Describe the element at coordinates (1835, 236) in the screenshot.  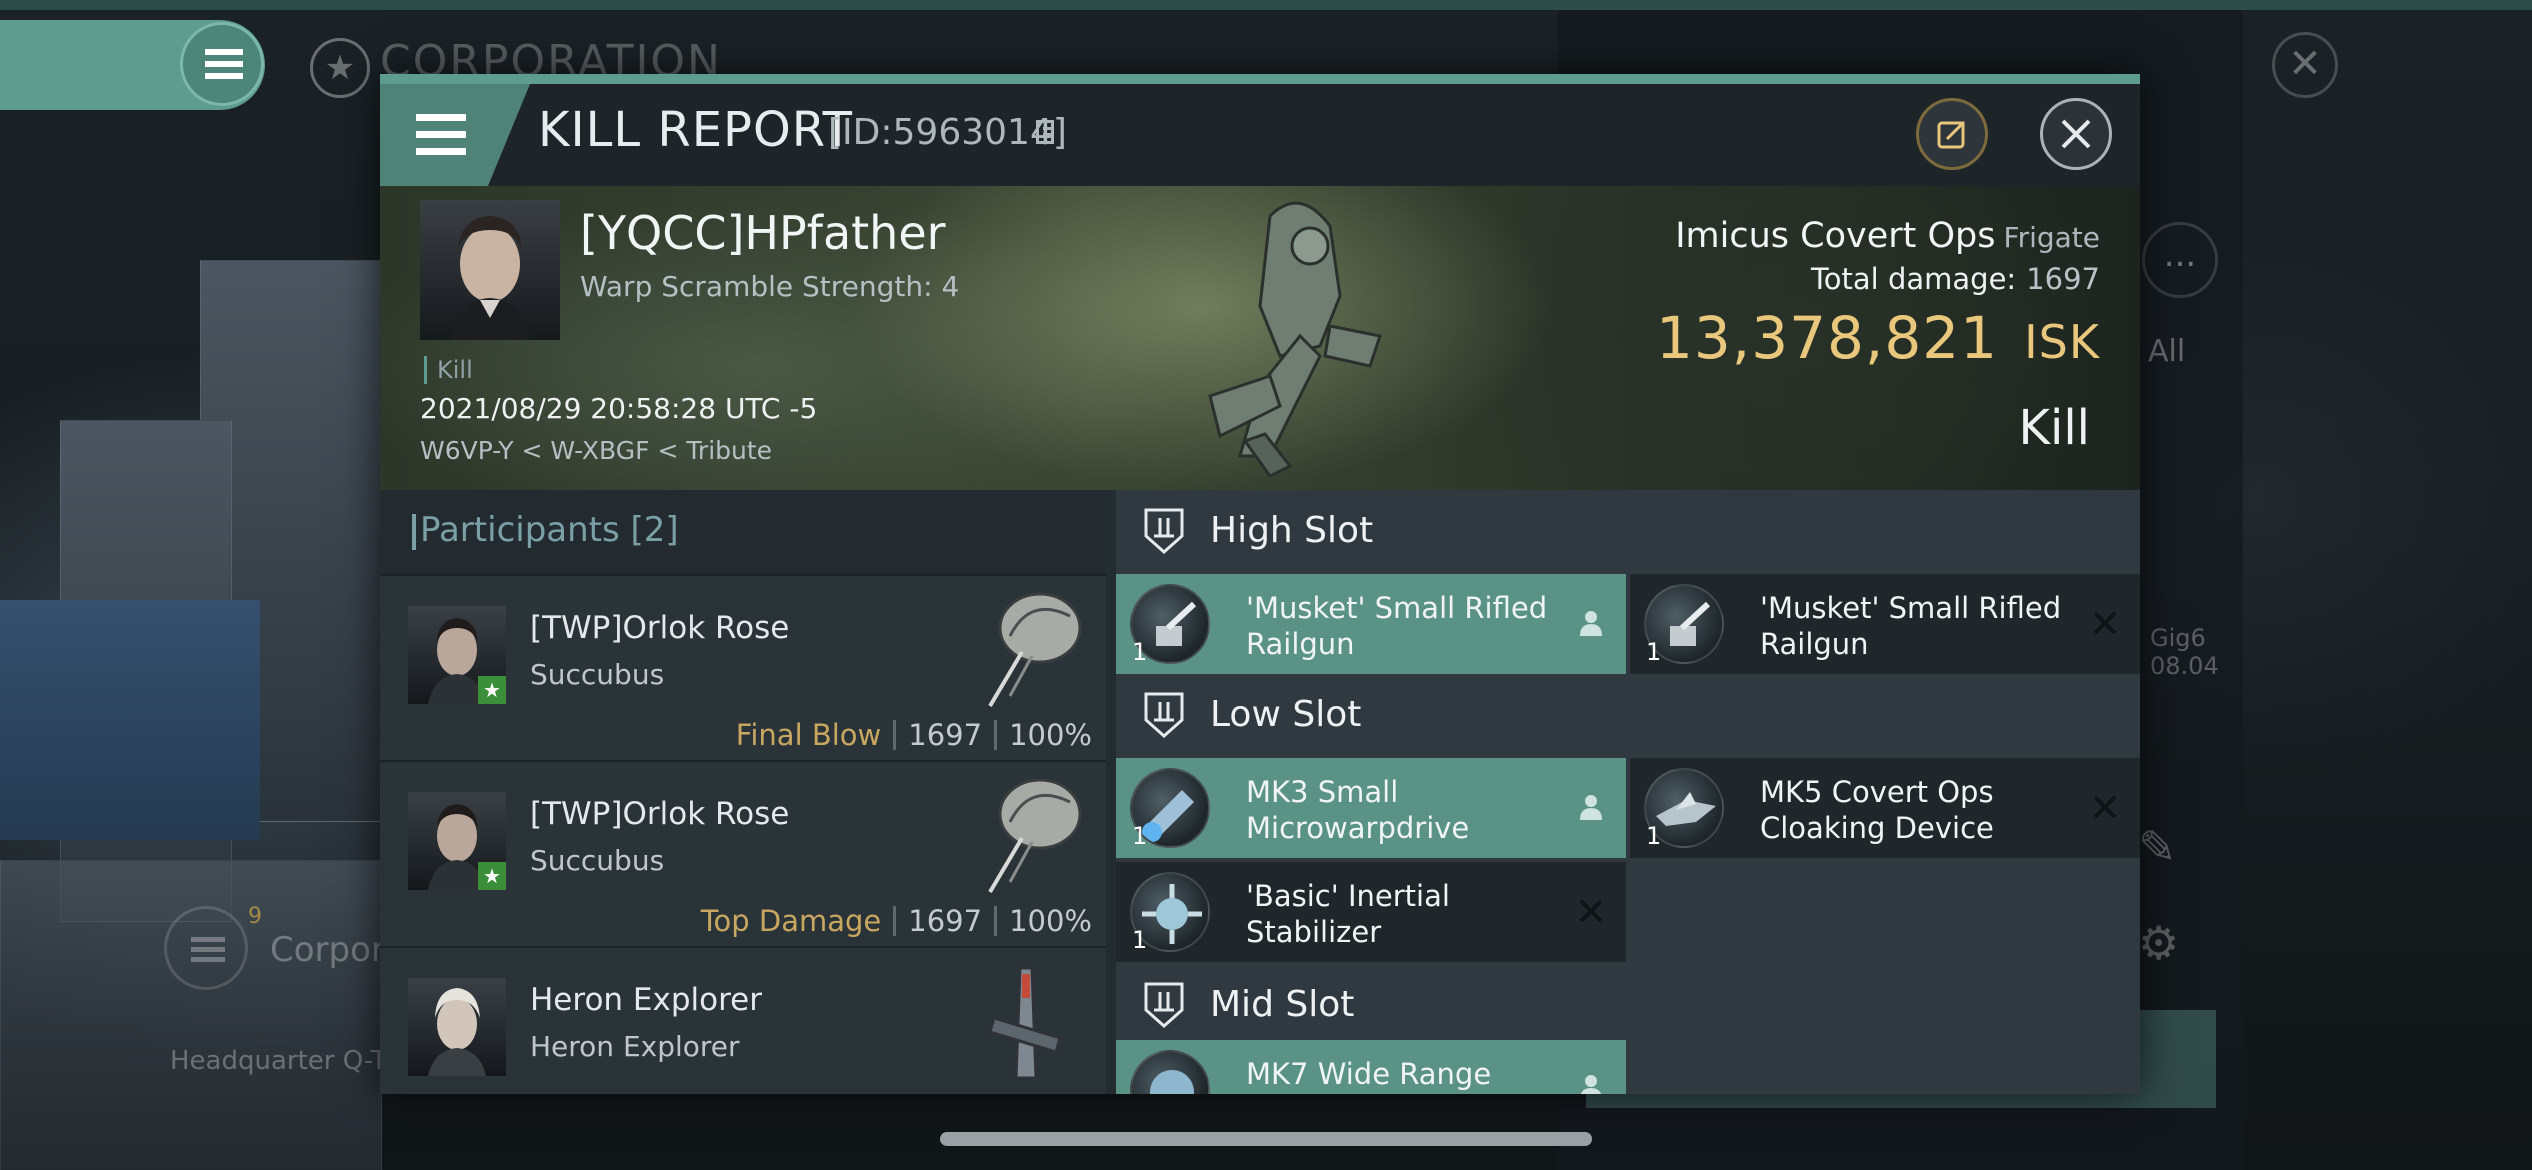
I see `ship-name-text: Imicus Covert Ops` at that location.